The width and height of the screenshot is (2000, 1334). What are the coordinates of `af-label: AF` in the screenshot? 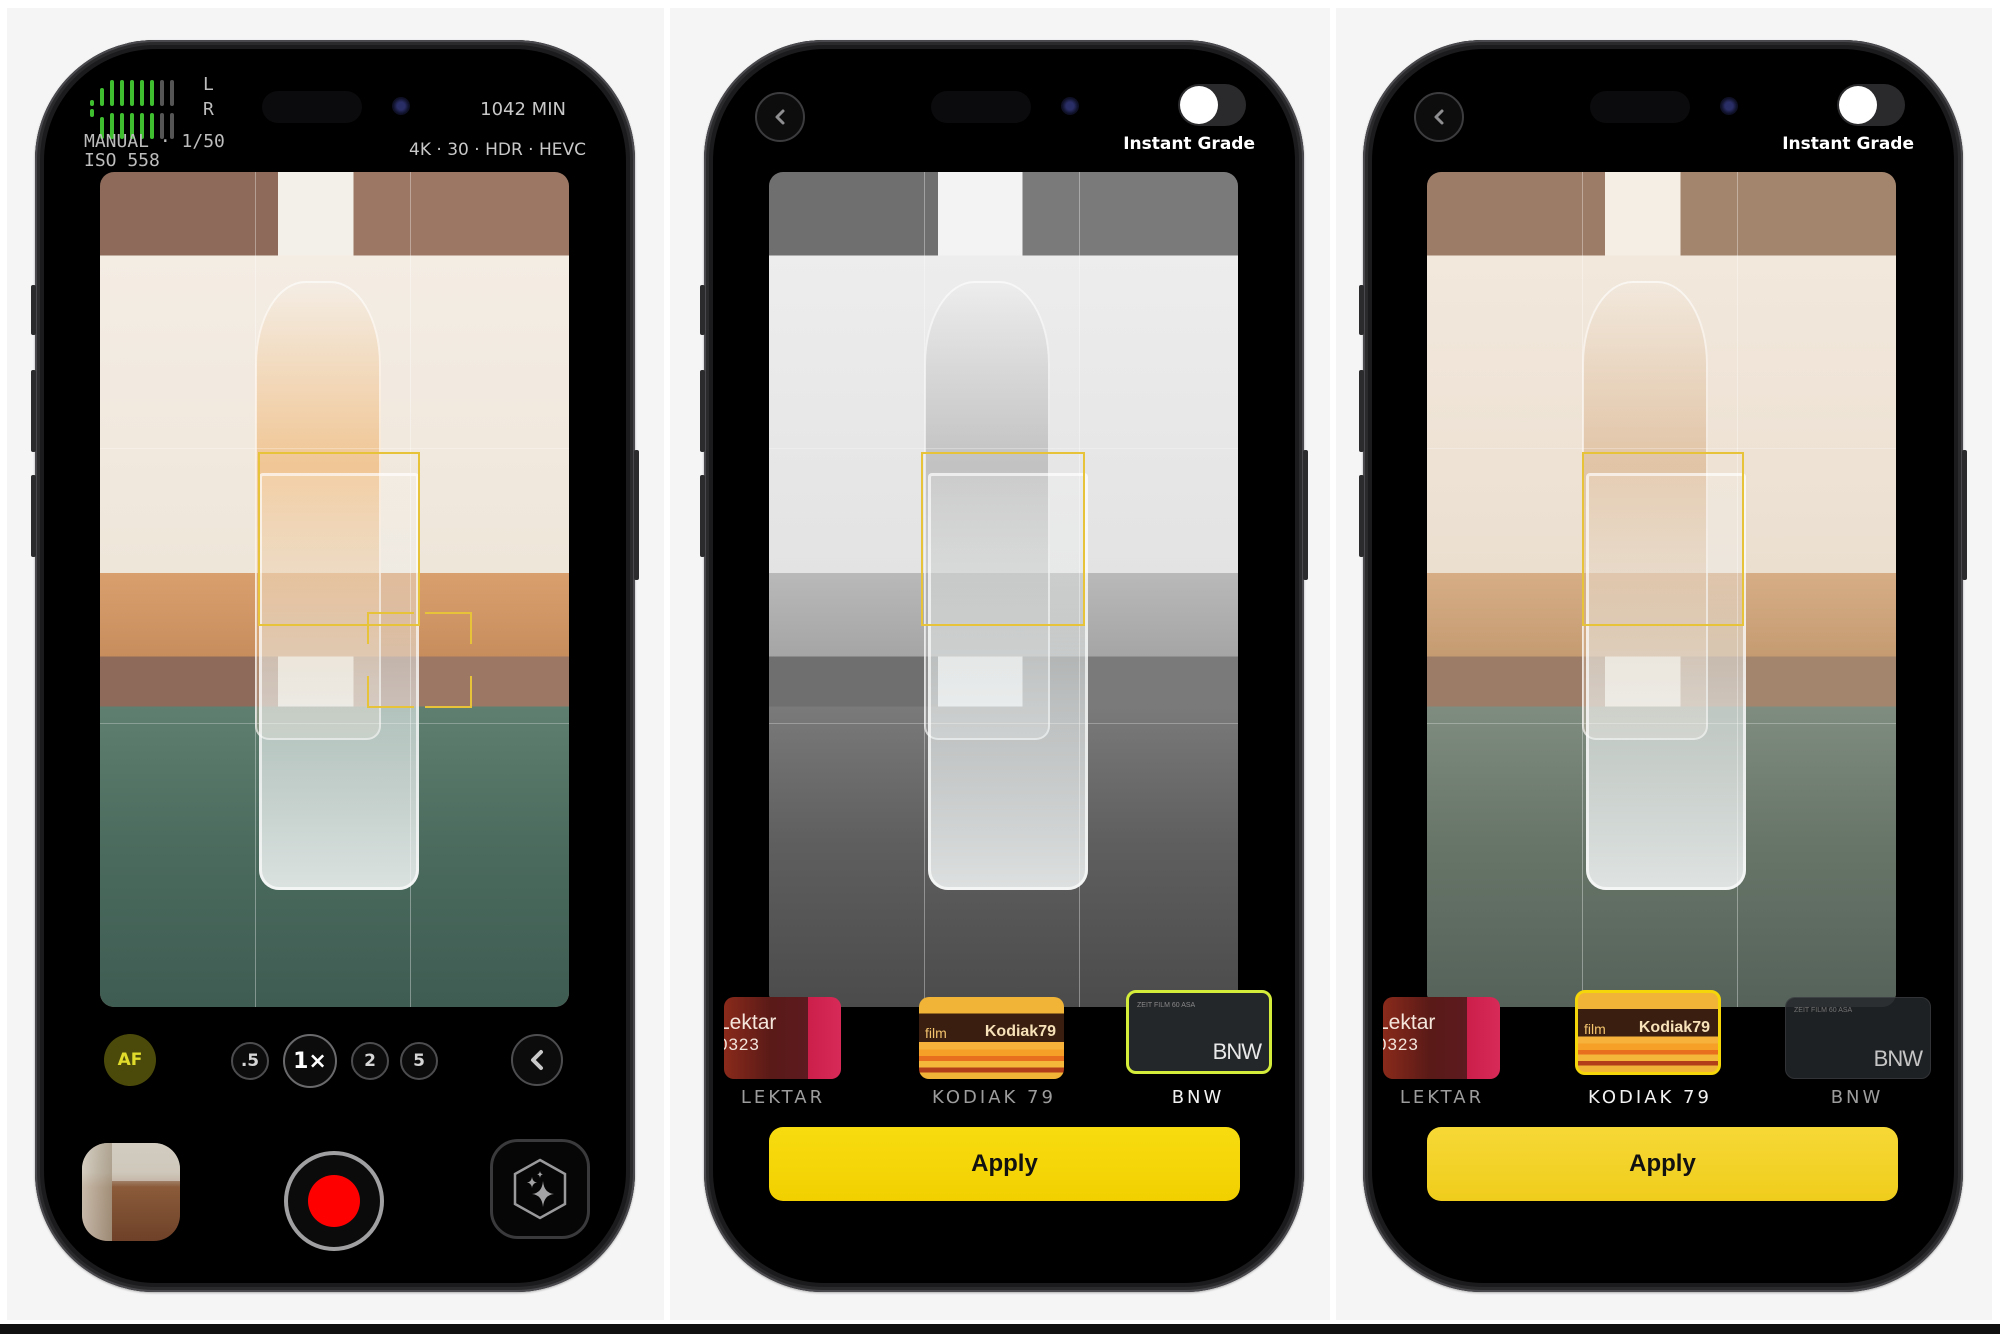 It's located at (130, 1060).